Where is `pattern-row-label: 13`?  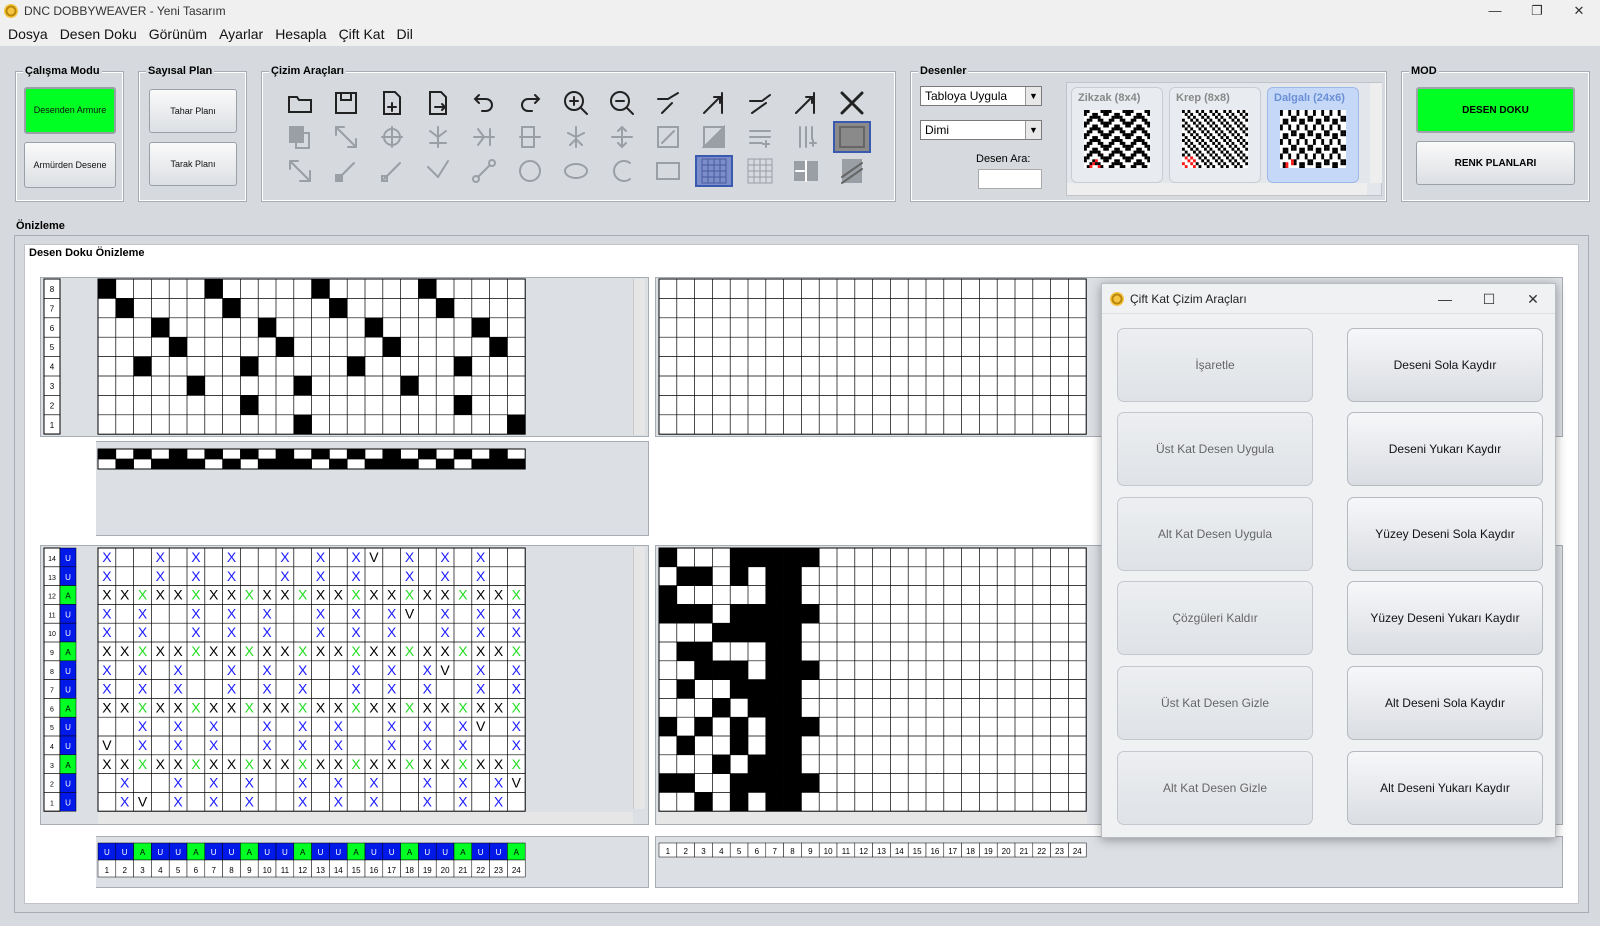
pattern-row-label: 13 is located at coordinates (52, 578).